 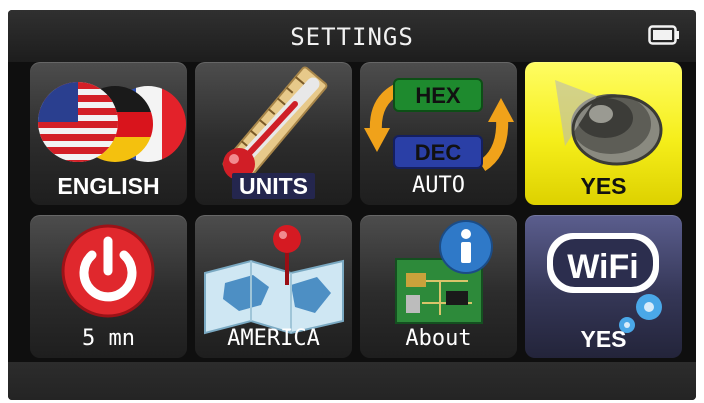 I want to click on header-bar: SETTINGS, so click(x=352, y=36).